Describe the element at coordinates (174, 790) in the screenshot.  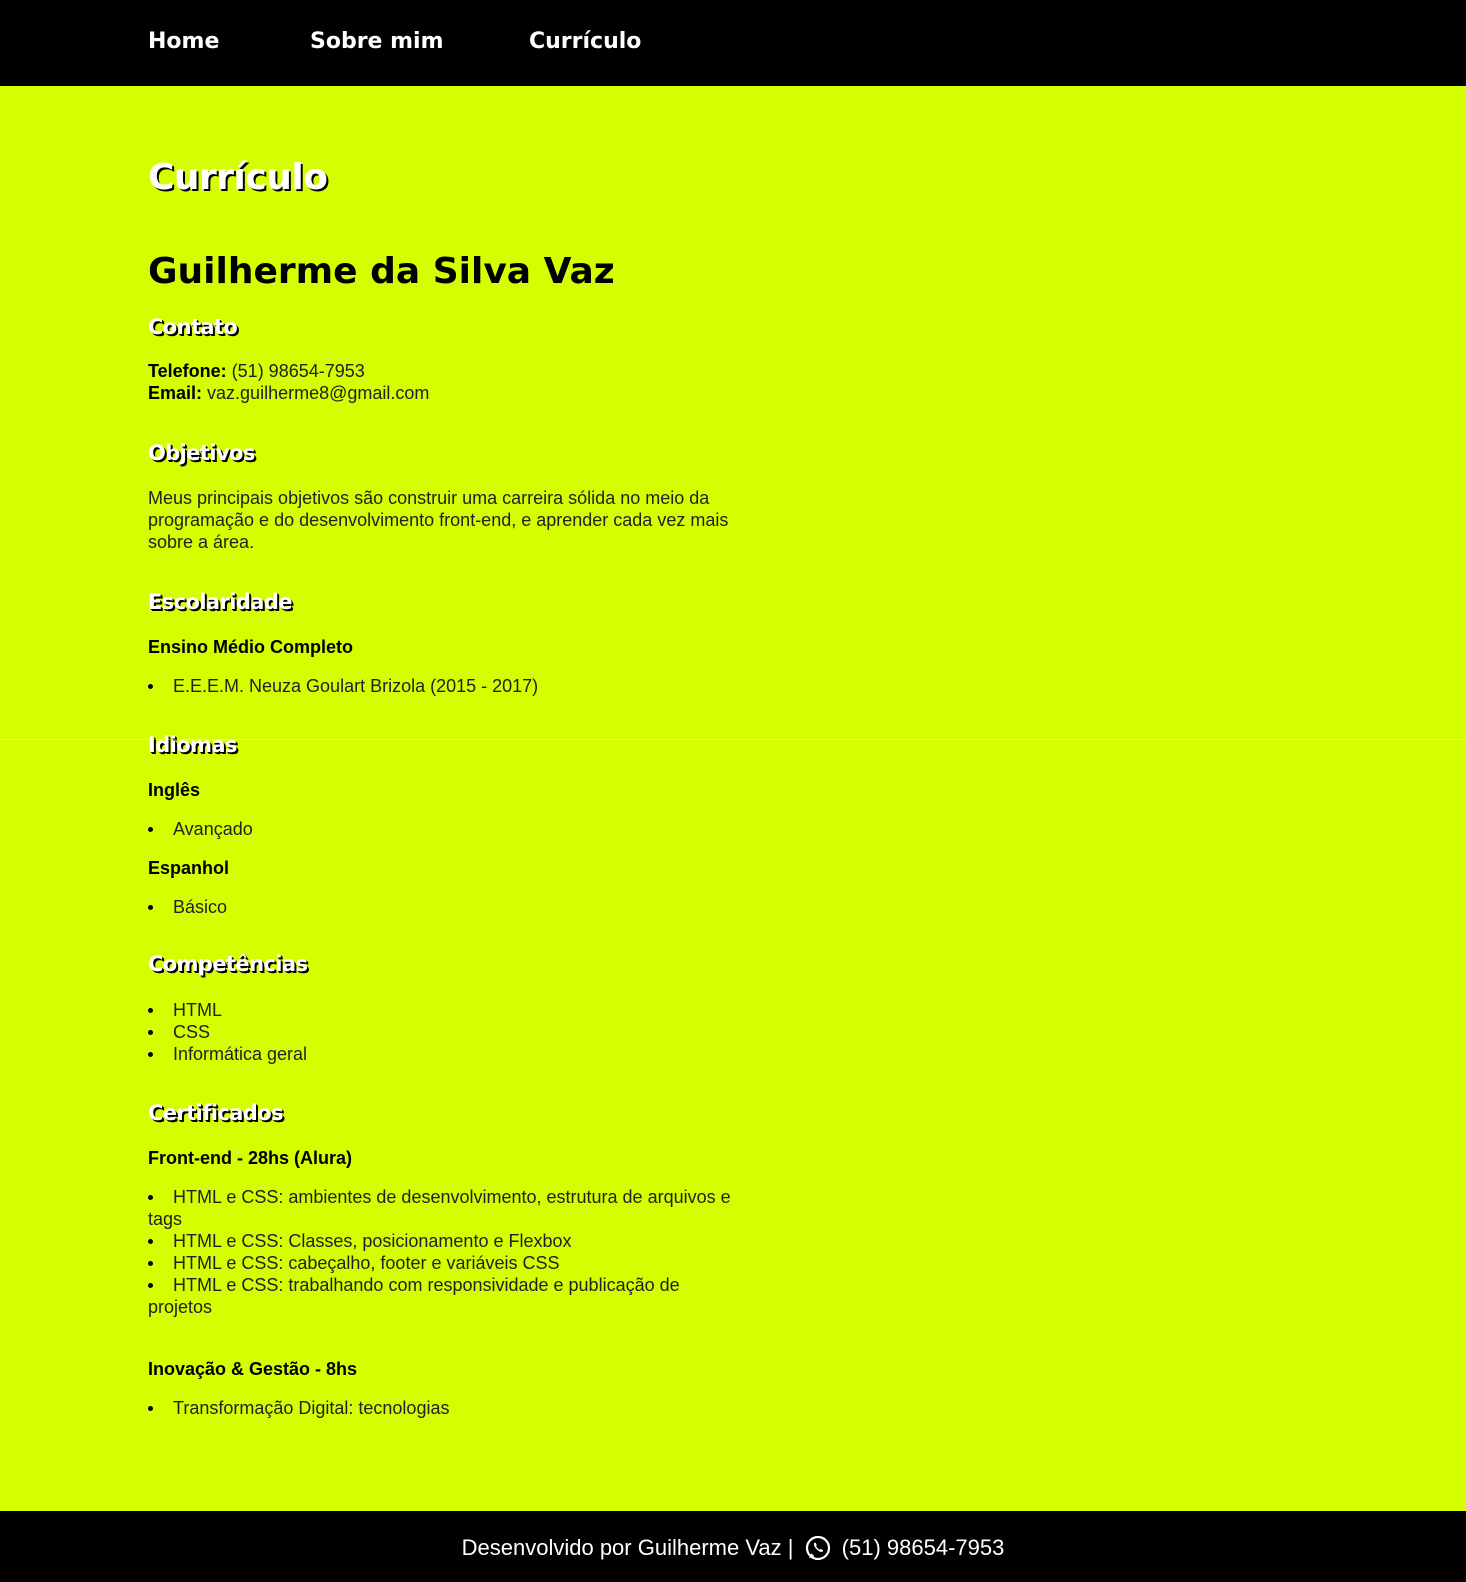
I see `idioma-ingles-label: Inglês` at that location.